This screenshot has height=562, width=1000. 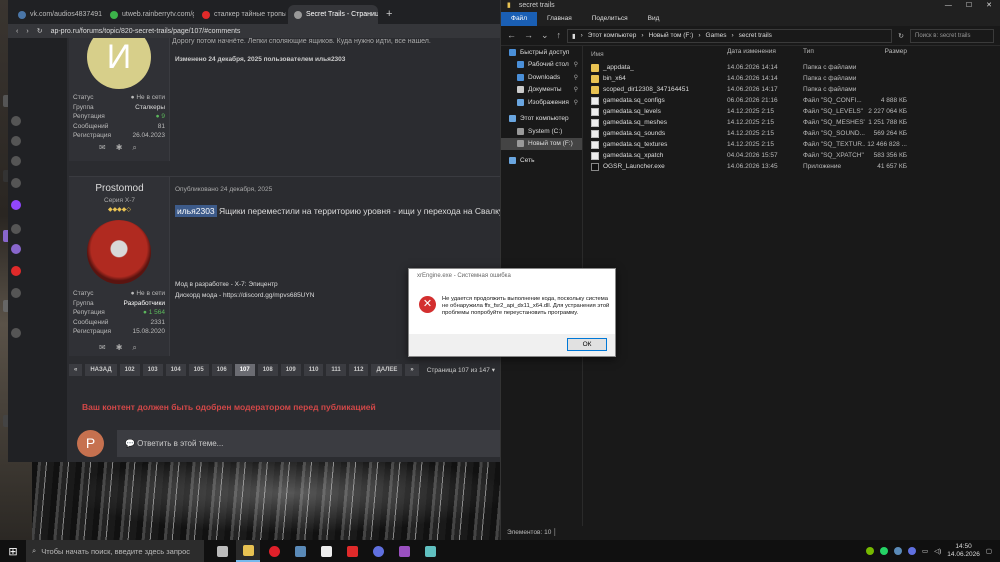 What do you see at coordinates (511, 35) in the screenshot?
I see `back-icon: ←` at bounding box center [511, 35].